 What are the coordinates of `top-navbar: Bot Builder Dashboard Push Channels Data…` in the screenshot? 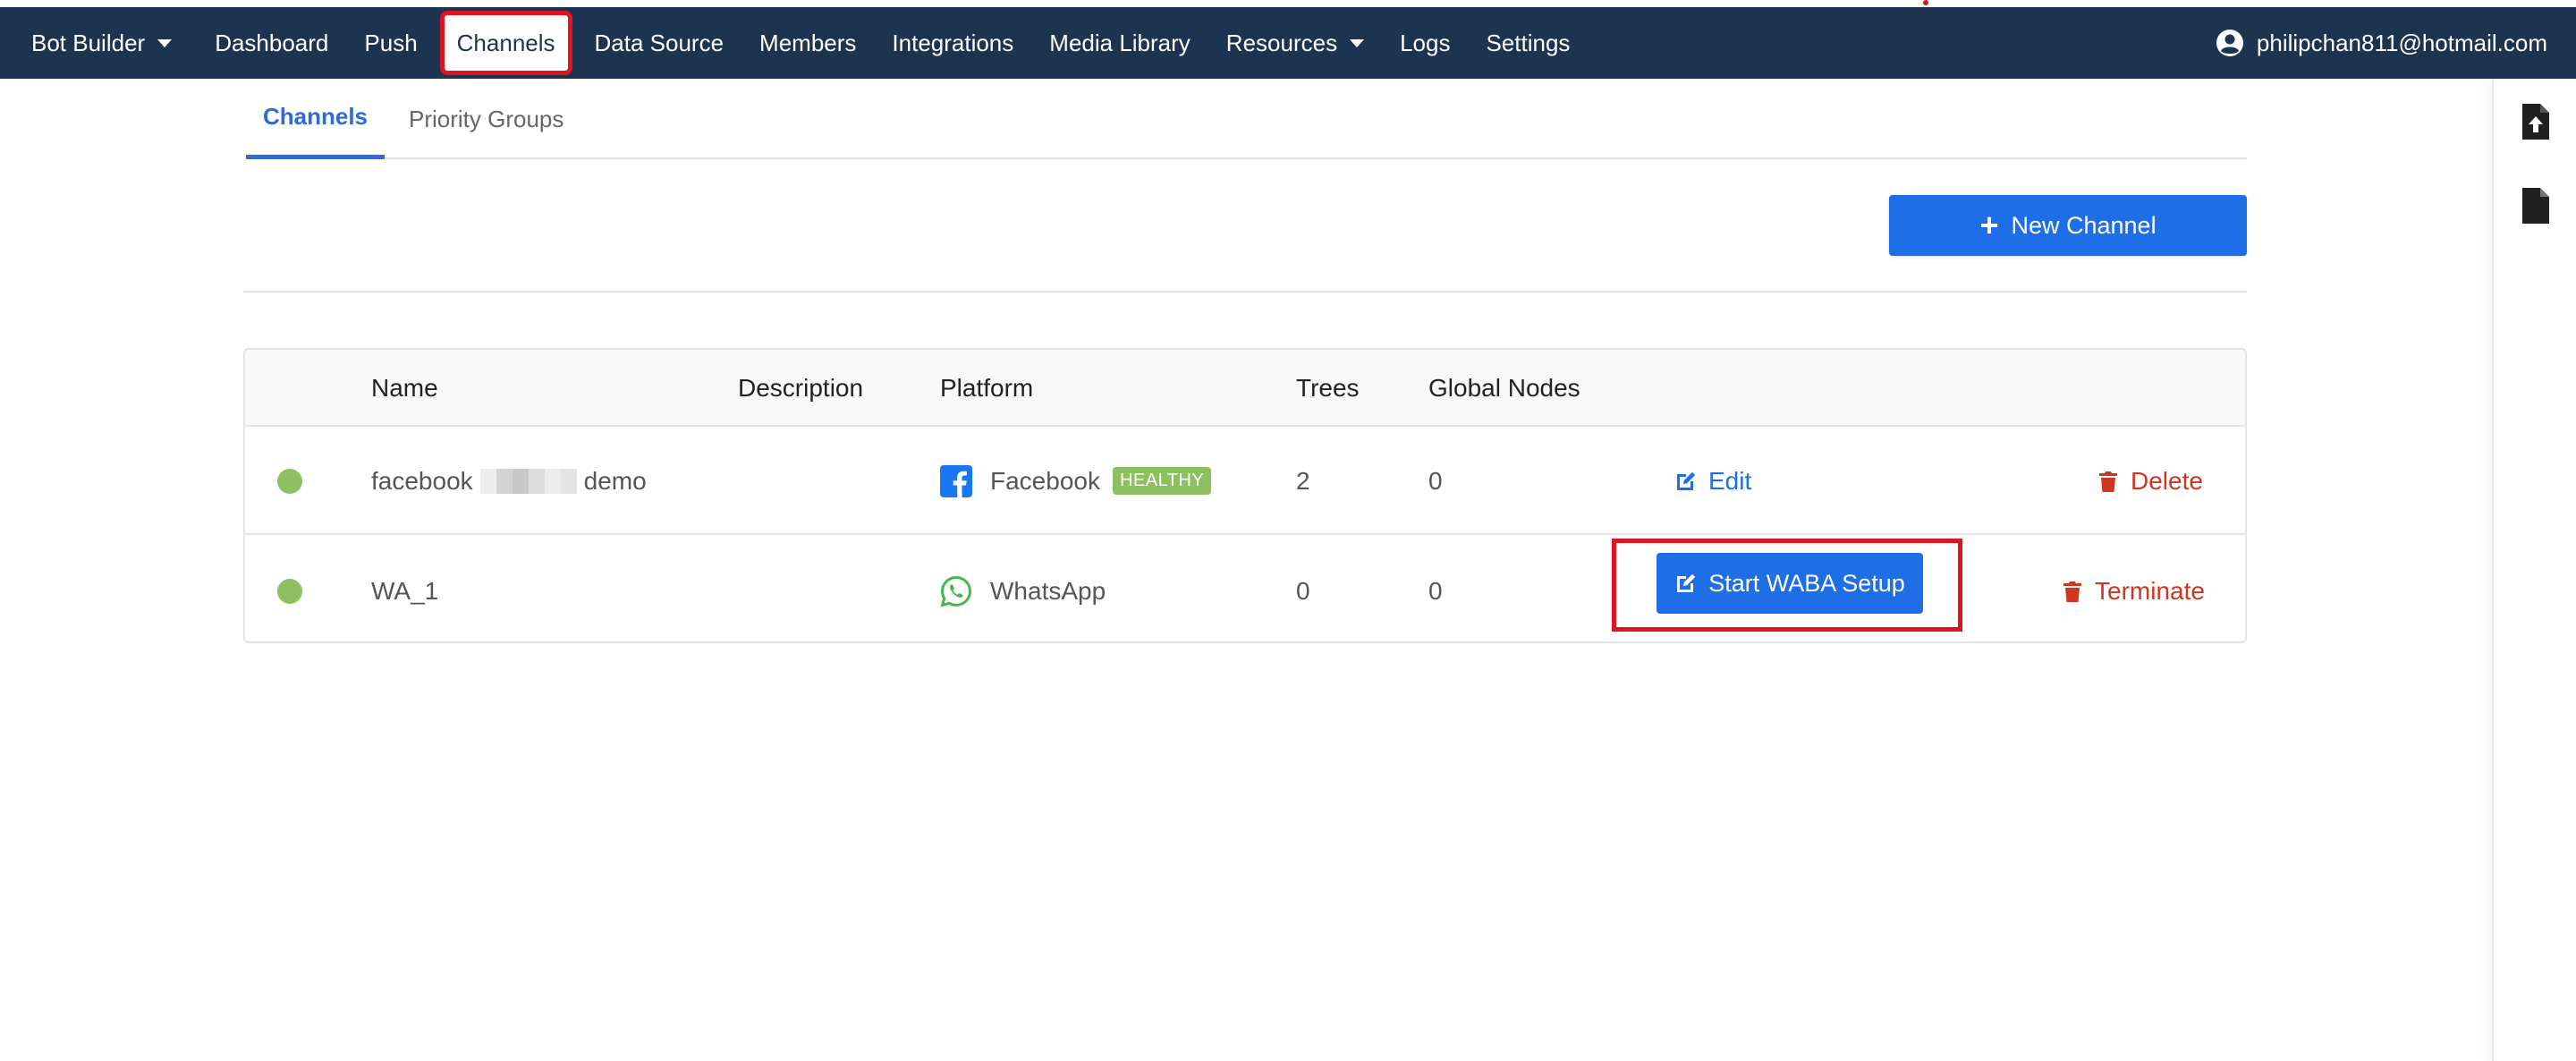 It's located at (1288, 43).